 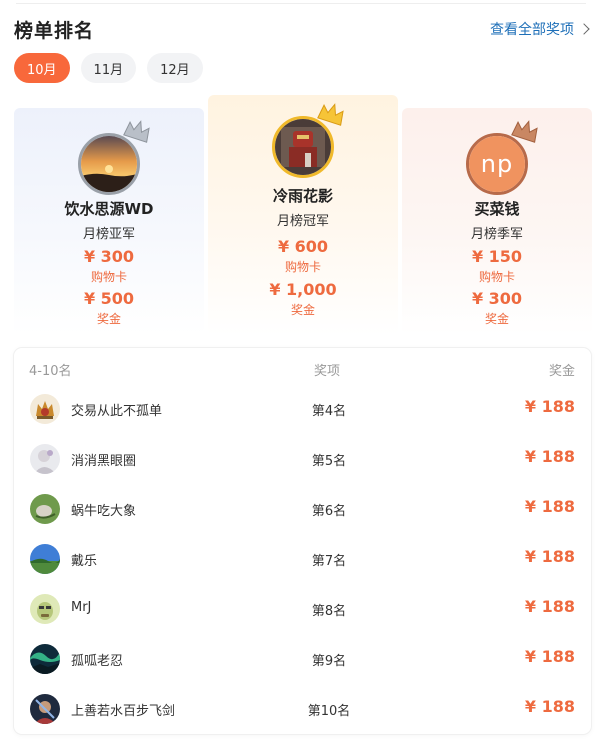 I want to click on view-all-awards-label: 查看全部奖项, so click(x=532, y=30).